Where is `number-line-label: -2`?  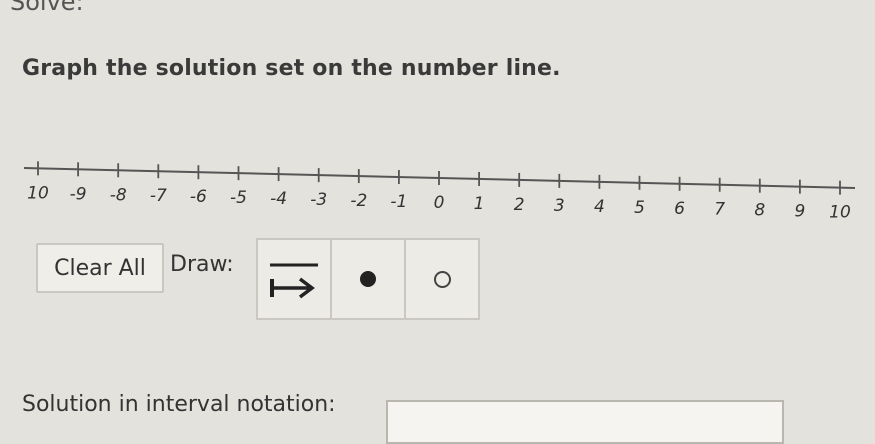 number-line-label: -2 is located at coordinates (358, 201).